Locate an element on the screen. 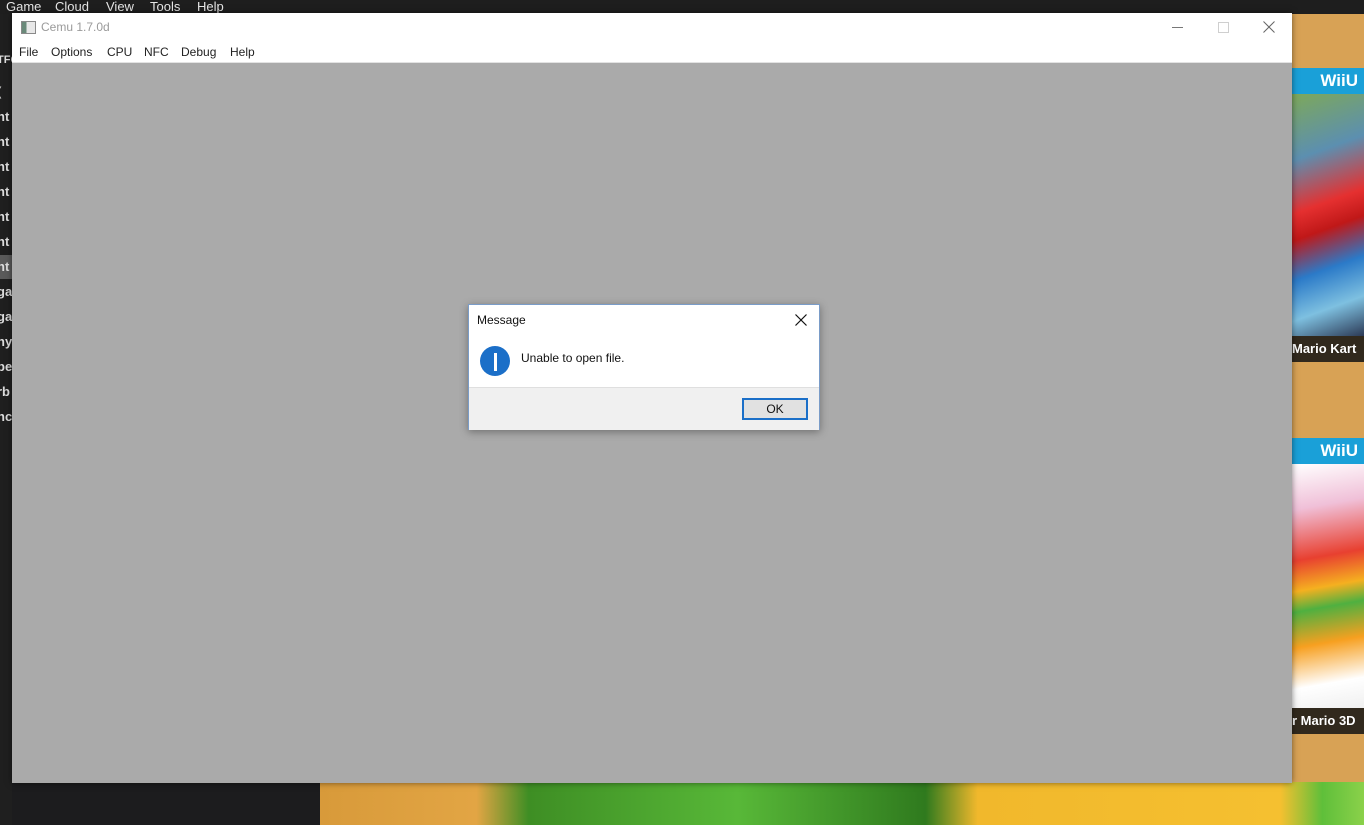  ok-button: OK is located at coordinates (775, 409).